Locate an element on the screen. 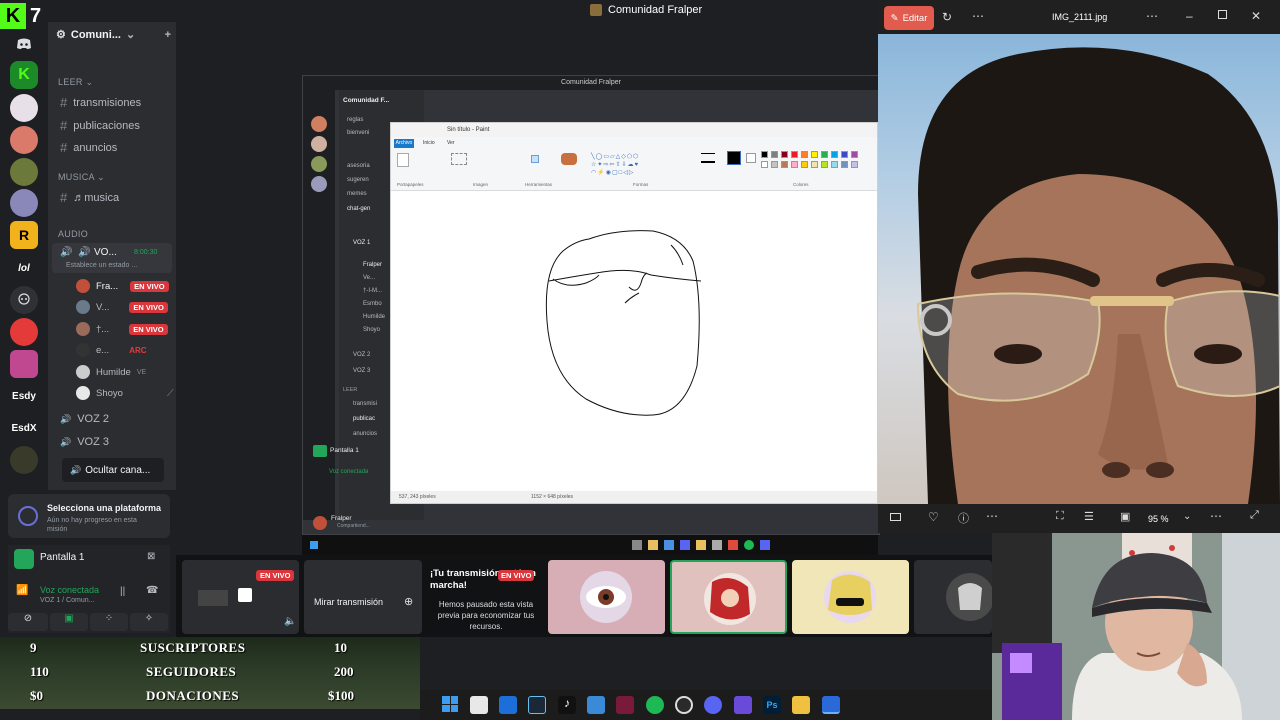  pencil-icon is located at coordinates (535, 159).